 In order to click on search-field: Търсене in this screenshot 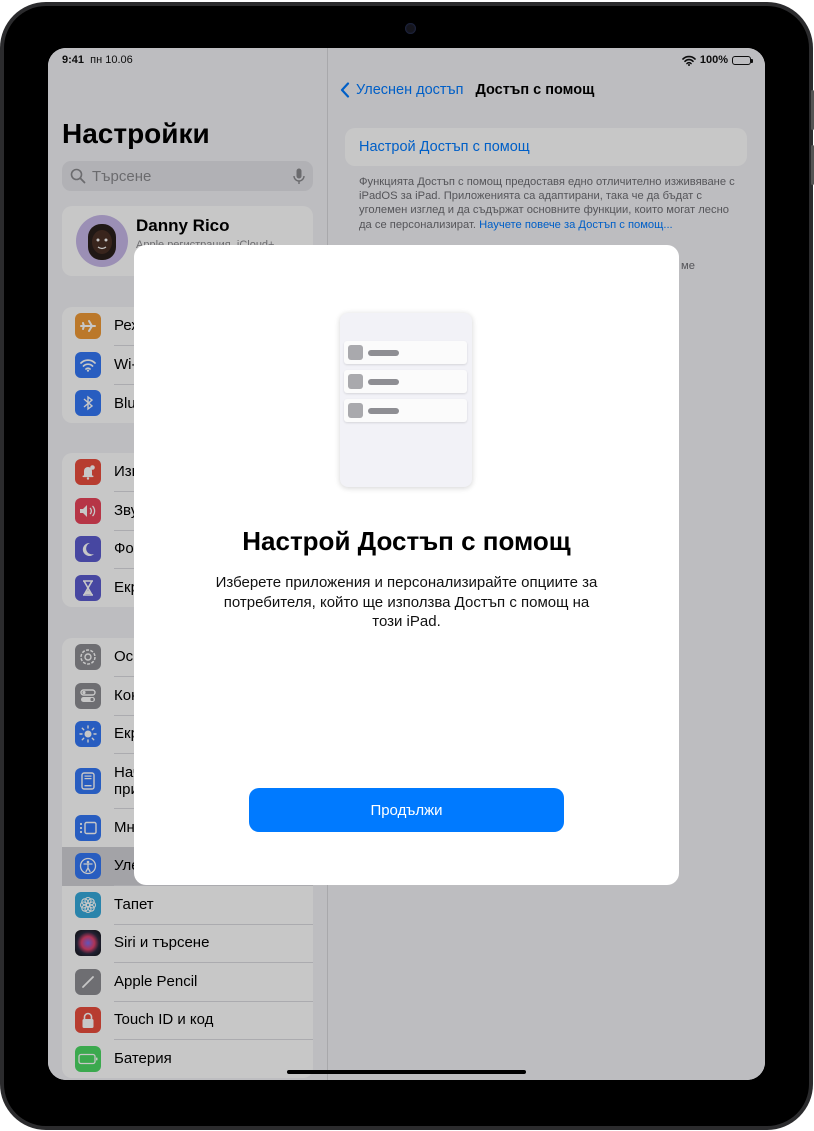, I will do `click(187, 176)`.